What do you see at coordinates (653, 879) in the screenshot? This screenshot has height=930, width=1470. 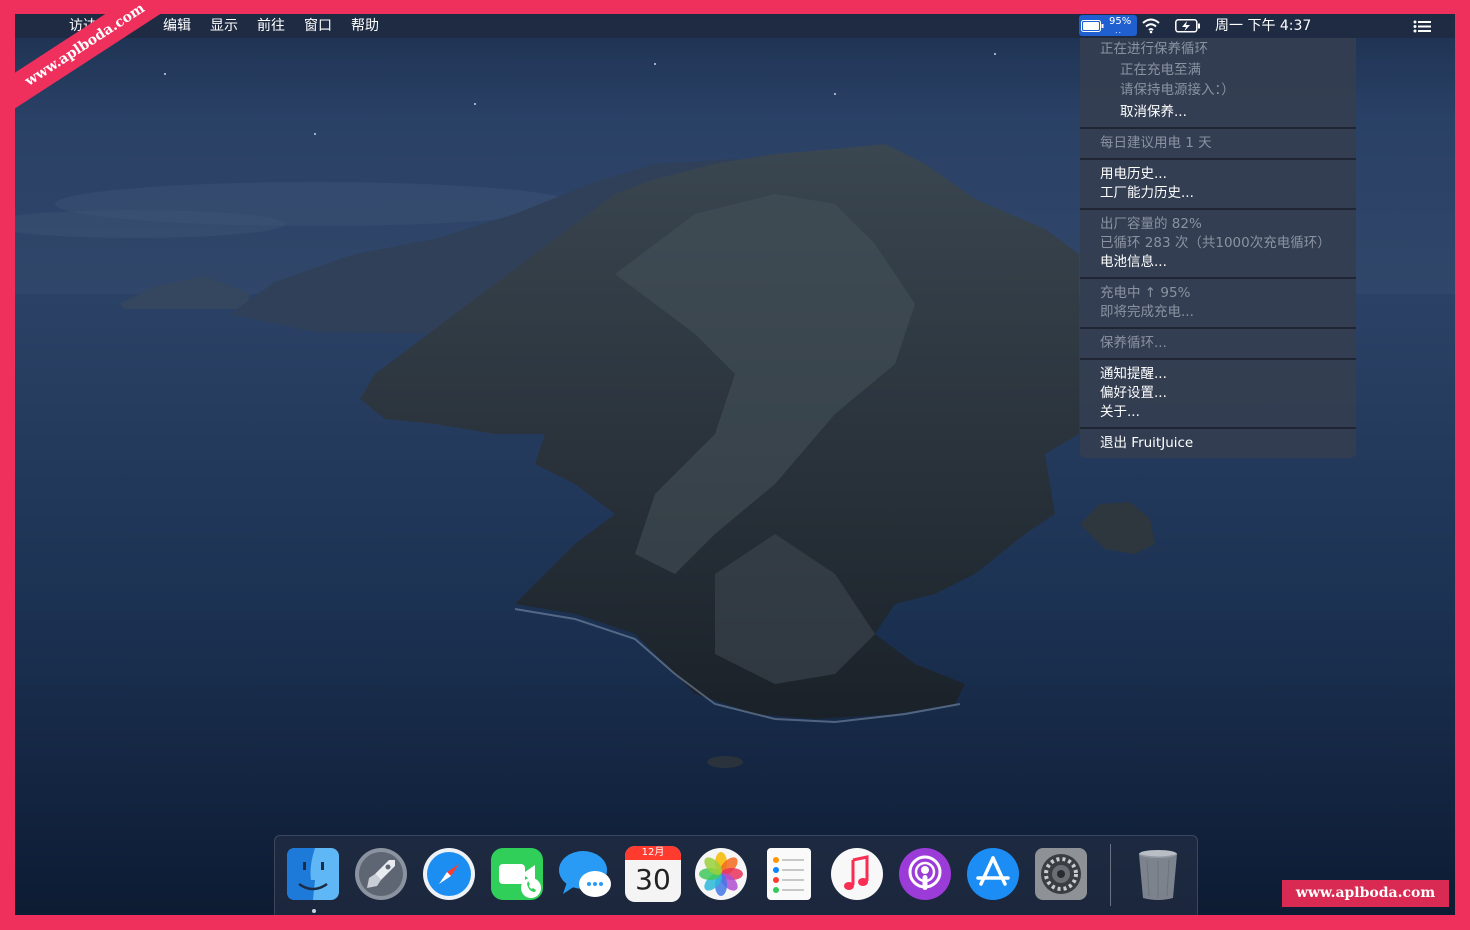 I see `calendar-day: 30` at bounding box center [653, 879].